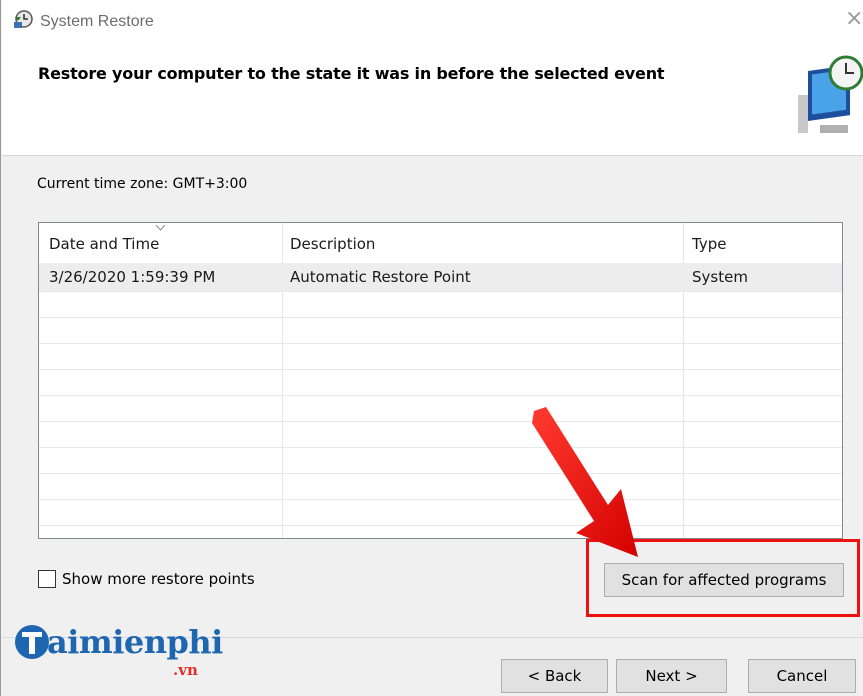  Describe the element at coordinates (158, 579) in the screenshot. I see `show-more-label: Show more restore points` at that location.